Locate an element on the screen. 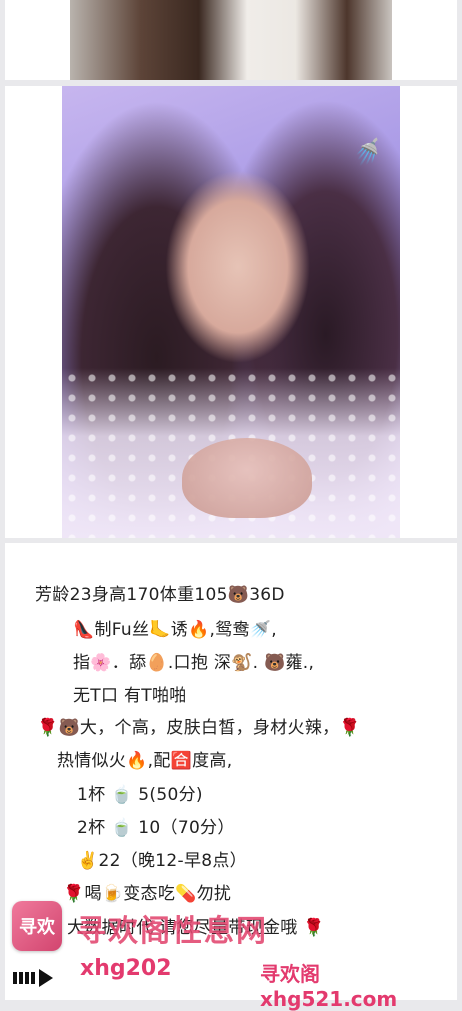  profile-line: 无T口 有T啪啪 is located at coordinates (130, 696).